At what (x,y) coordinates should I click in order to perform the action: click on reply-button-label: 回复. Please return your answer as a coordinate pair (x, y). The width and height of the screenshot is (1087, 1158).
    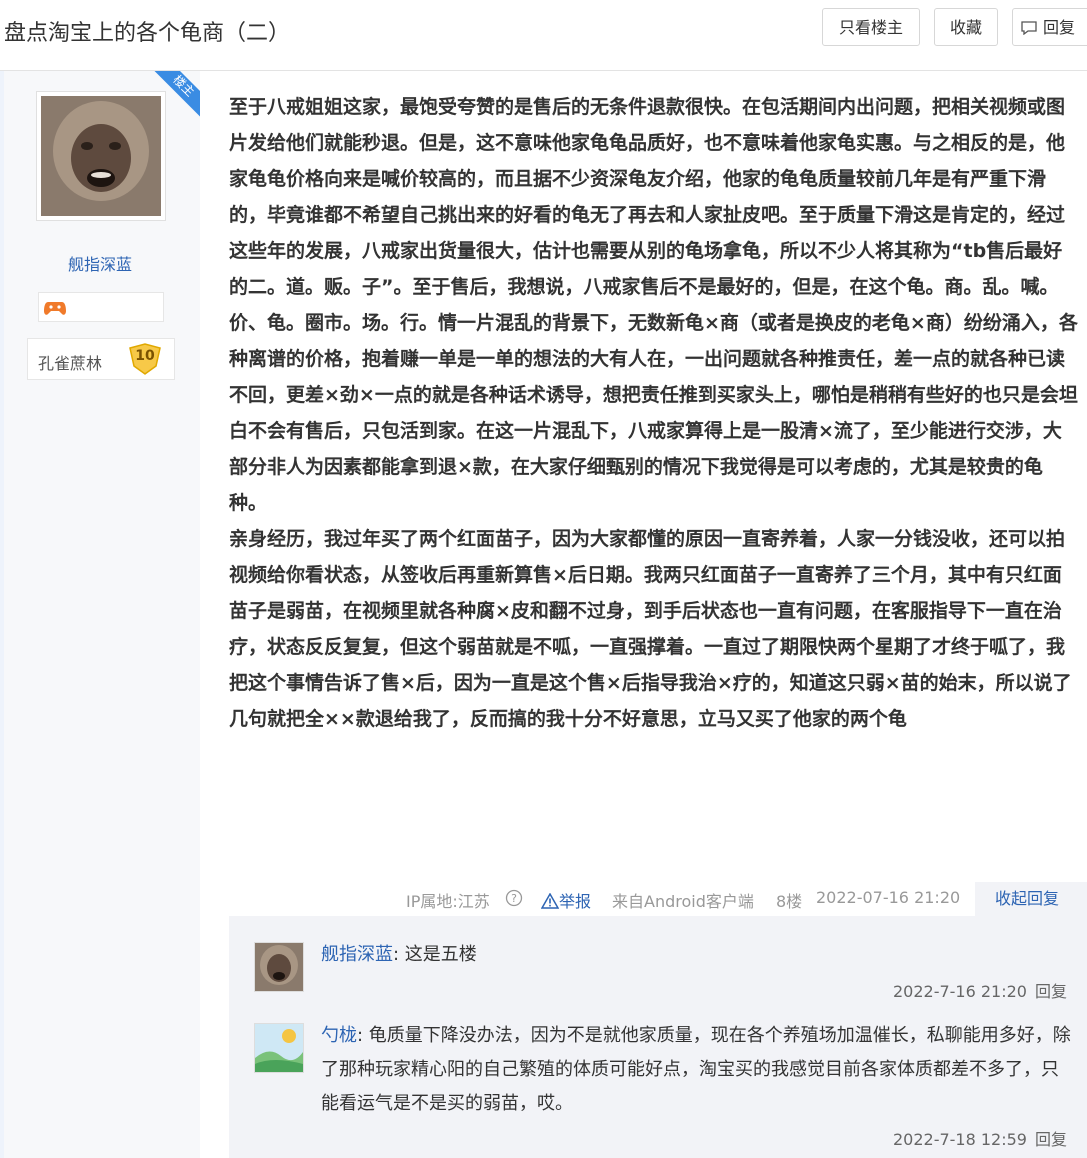
    Looking at the image, I should click on (1059, 27).